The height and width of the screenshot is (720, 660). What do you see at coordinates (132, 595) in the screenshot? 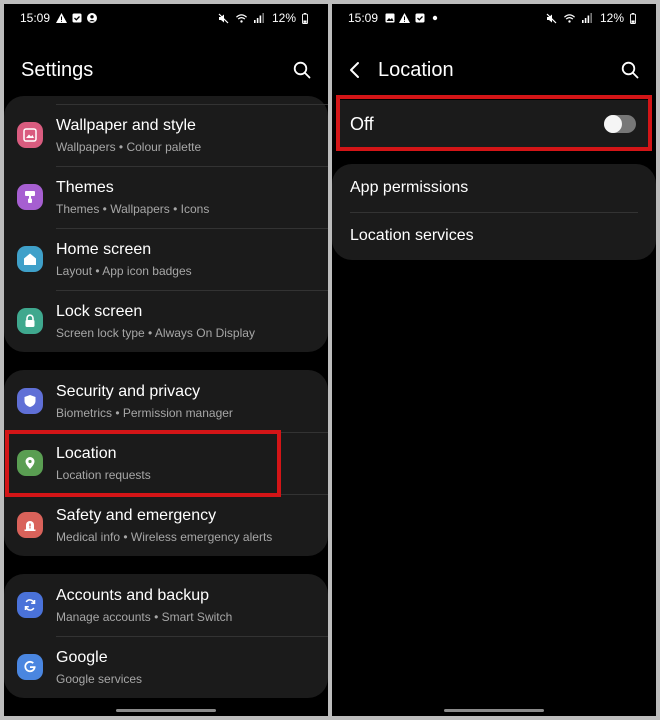
I see `settings-item-label: Accounts and backup` at bounding box center [132, 595].